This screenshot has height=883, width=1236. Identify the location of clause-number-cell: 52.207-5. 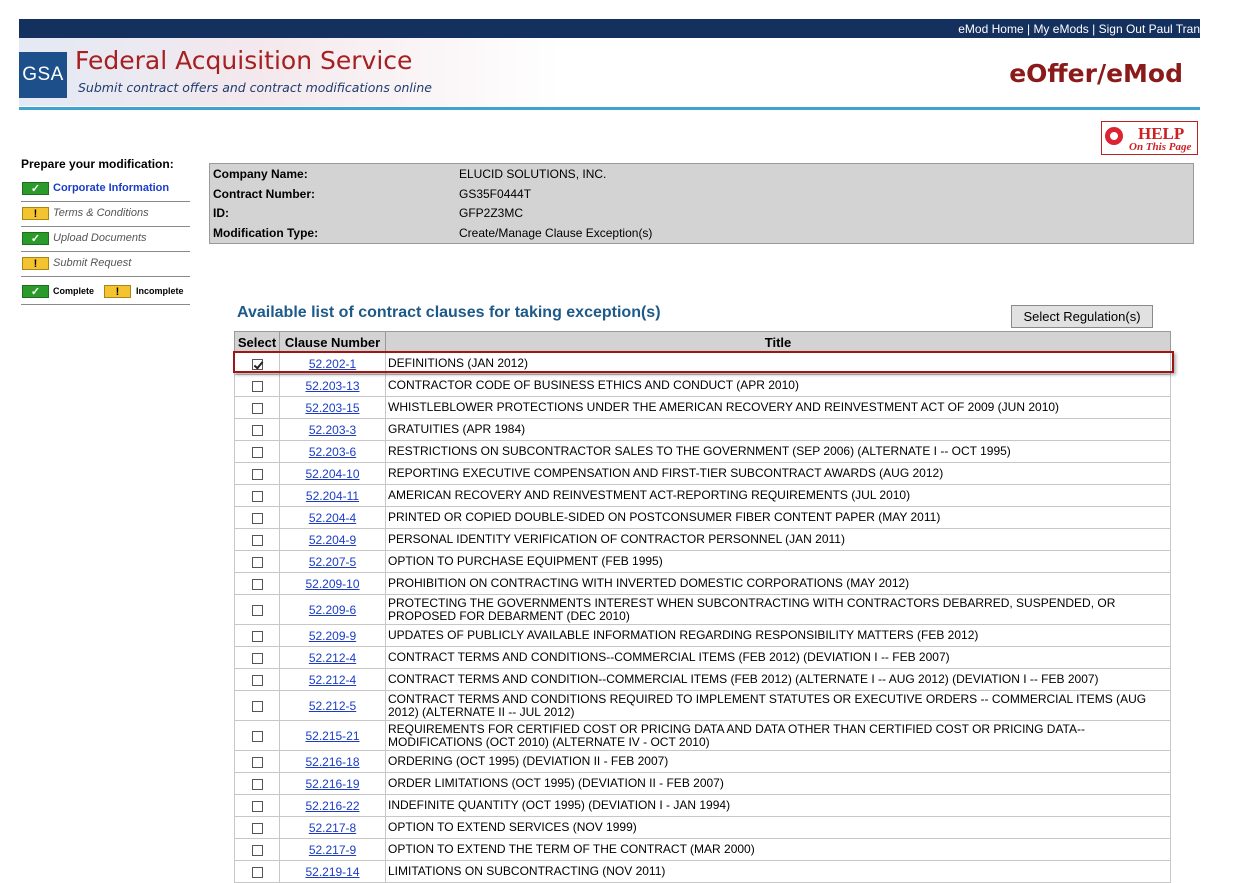
(332, 561).